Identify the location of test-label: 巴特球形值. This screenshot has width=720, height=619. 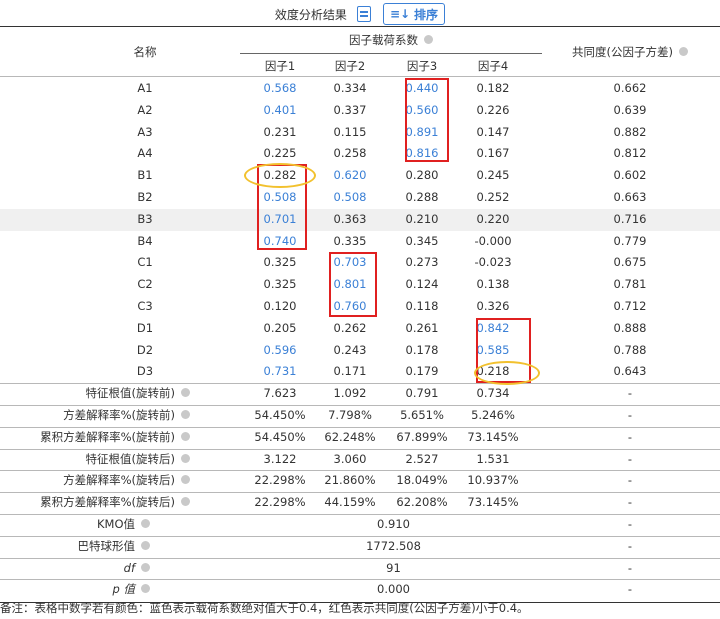
(106, 545).